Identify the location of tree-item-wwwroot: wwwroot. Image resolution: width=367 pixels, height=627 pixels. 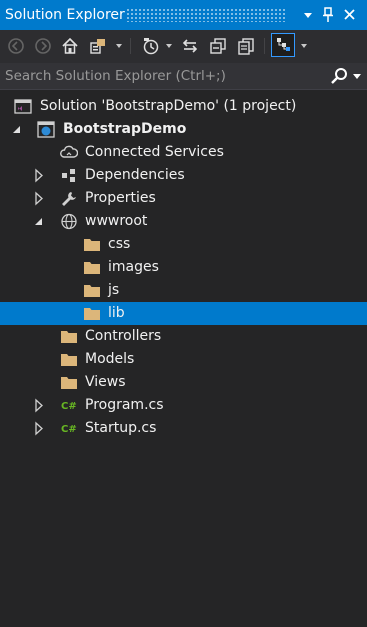
(183, 221).